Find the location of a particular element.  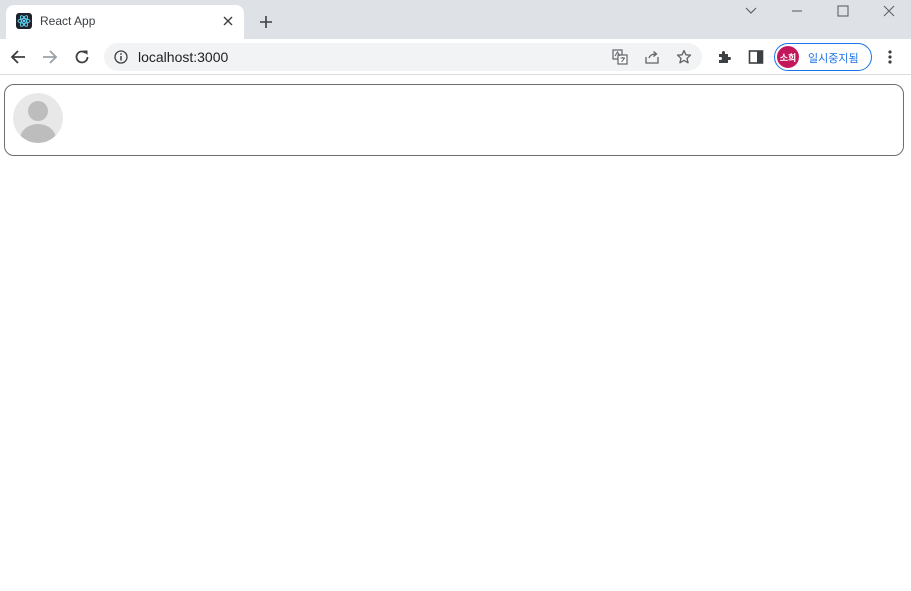

close-window-icon is located at coordinates (889, 11).